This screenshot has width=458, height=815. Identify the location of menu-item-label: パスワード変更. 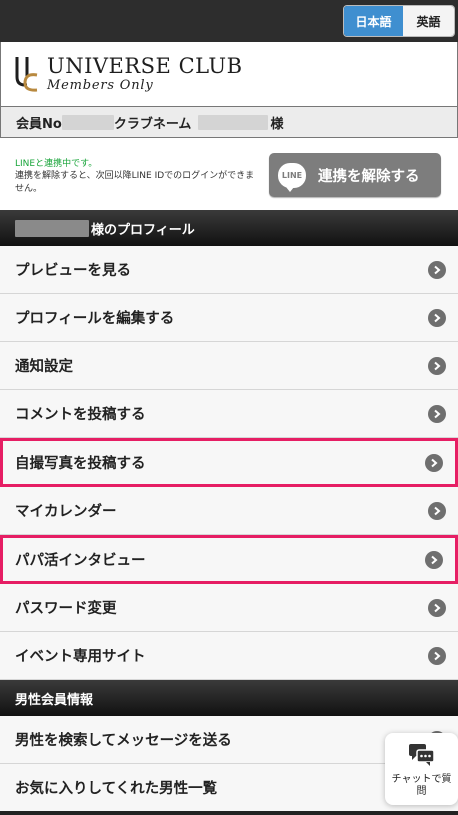
(66, 609).